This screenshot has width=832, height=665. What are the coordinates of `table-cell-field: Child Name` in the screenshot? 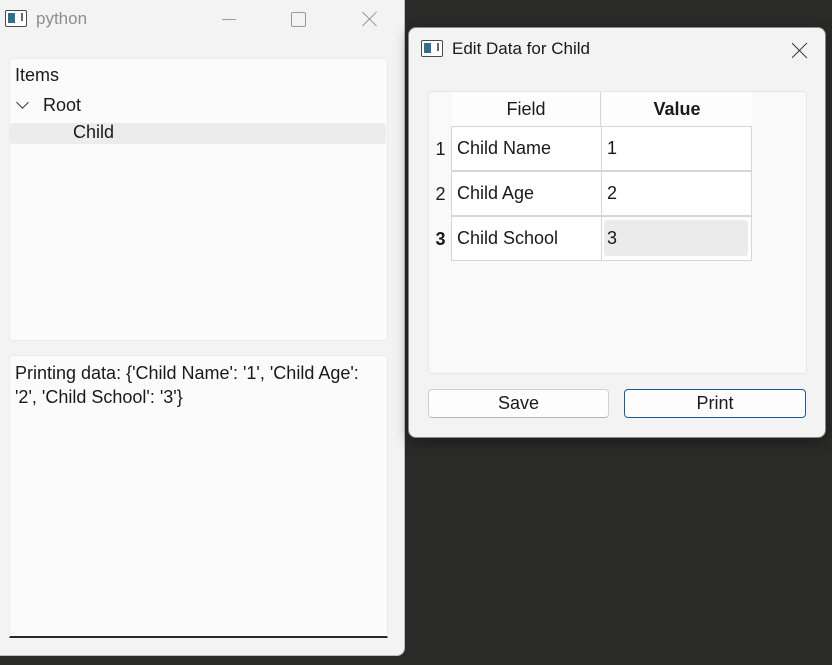 It's located at (526, 148).